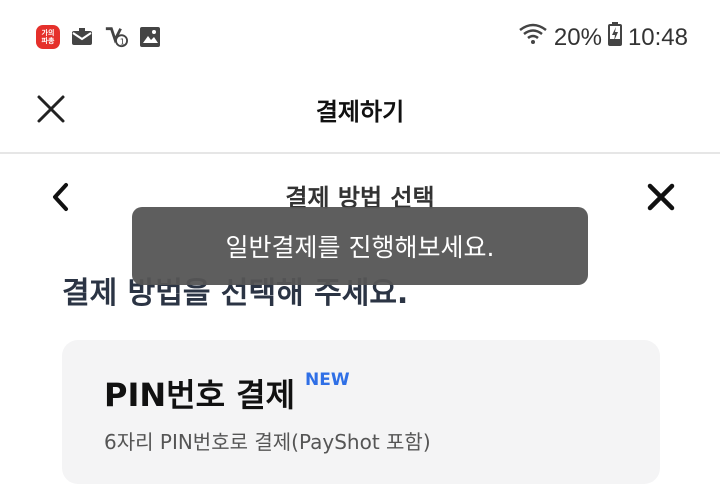  I want to click on clock: 10:48, so click(657, 37).